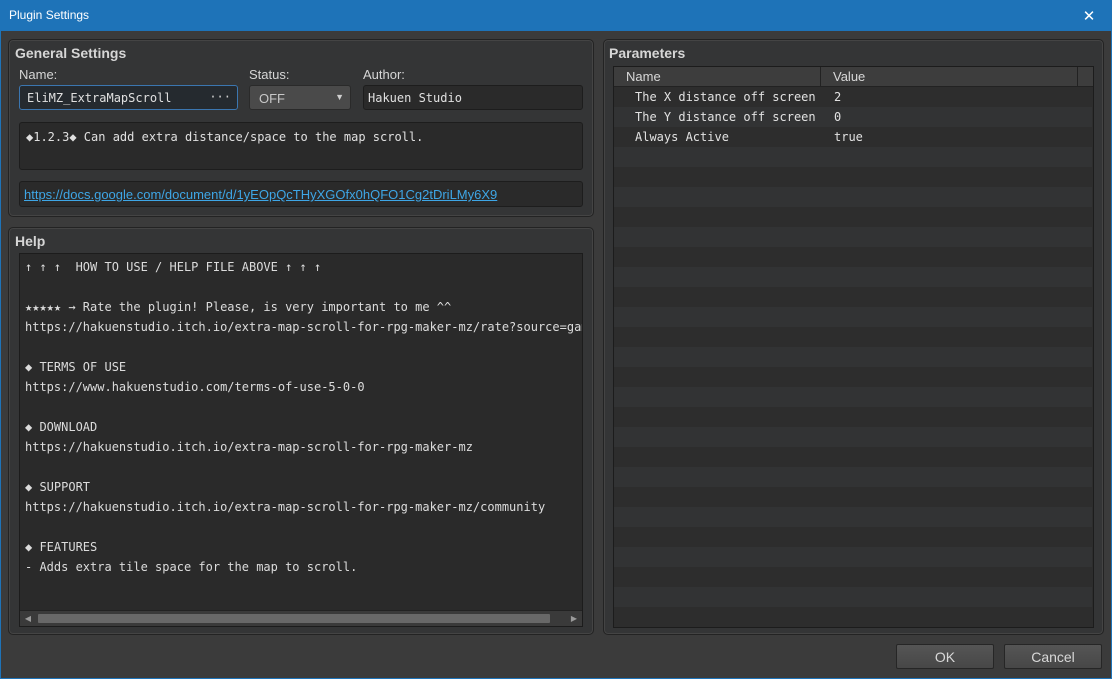 The image size is (1112, 679). I want to click on help-title: Help, so click(30, 241).